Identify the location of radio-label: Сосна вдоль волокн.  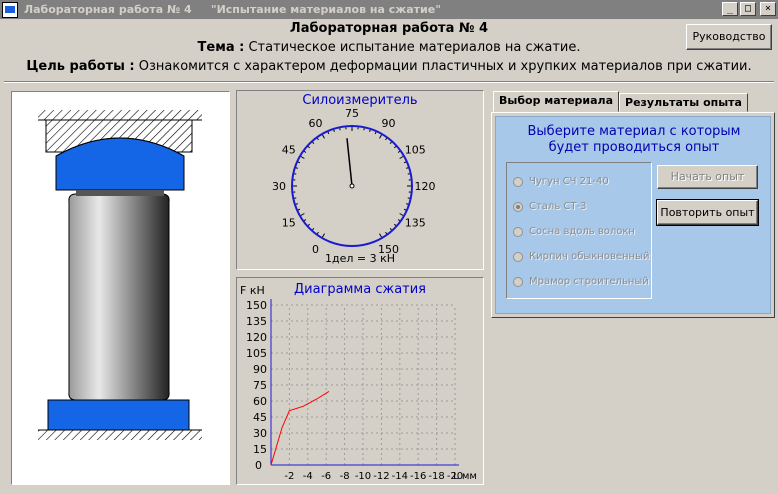
(582, 231).